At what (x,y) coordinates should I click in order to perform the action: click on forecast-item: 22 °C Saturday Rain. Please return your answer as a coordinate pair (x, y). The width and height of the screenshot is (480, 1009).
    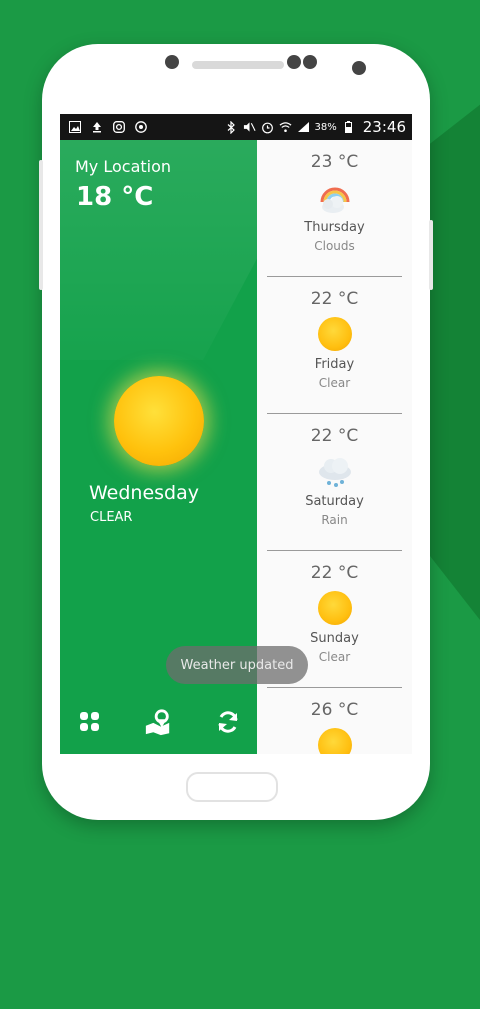
    Looking at the image, I should click on (334, 482).